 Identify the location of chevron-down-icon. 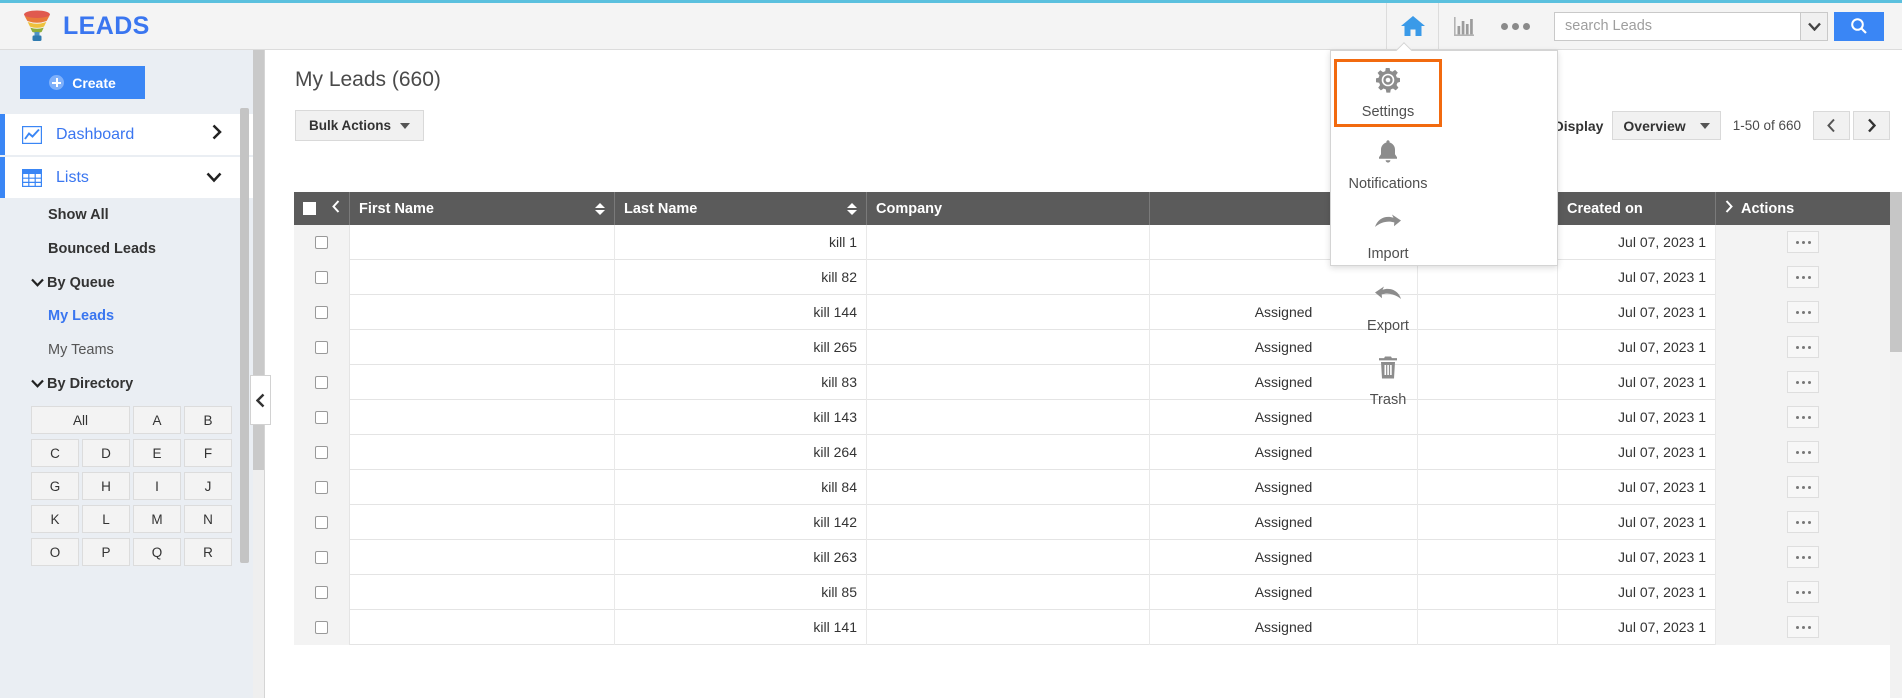
(214, 178).